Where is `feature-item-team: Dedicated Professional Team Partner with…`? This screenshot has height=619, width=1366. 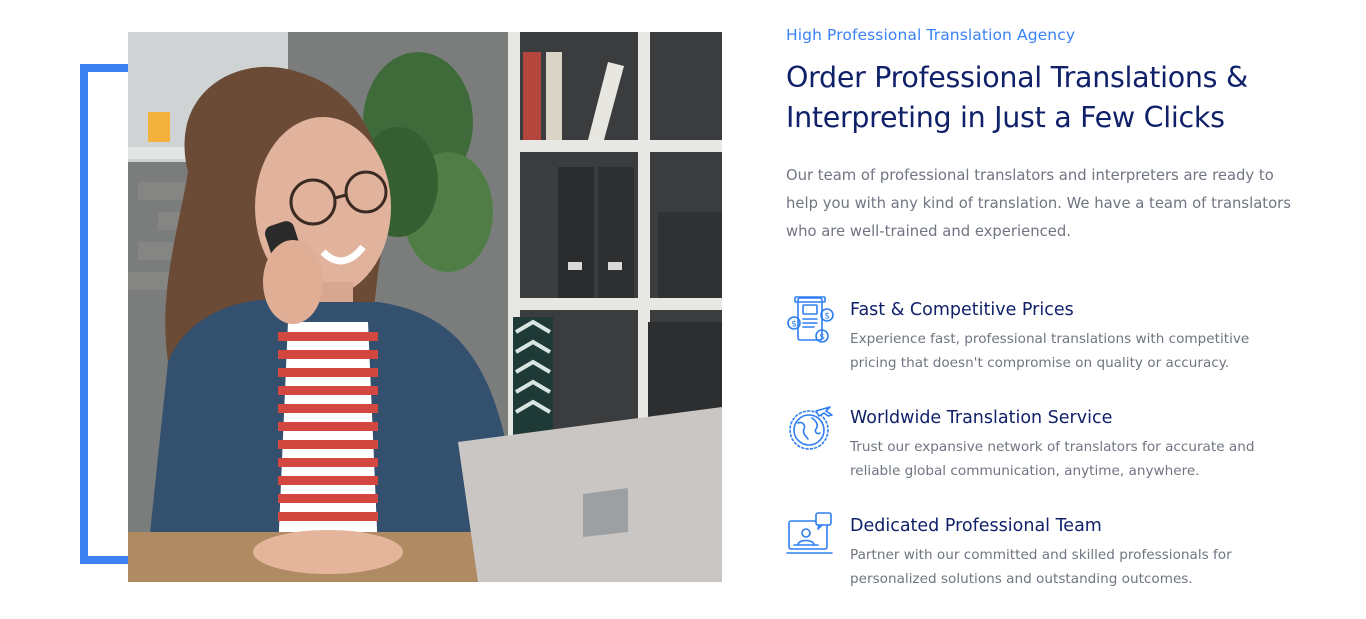 feature-item-team: Dedicated Professional Team Partner with… is located at coordinates (1046, 565).